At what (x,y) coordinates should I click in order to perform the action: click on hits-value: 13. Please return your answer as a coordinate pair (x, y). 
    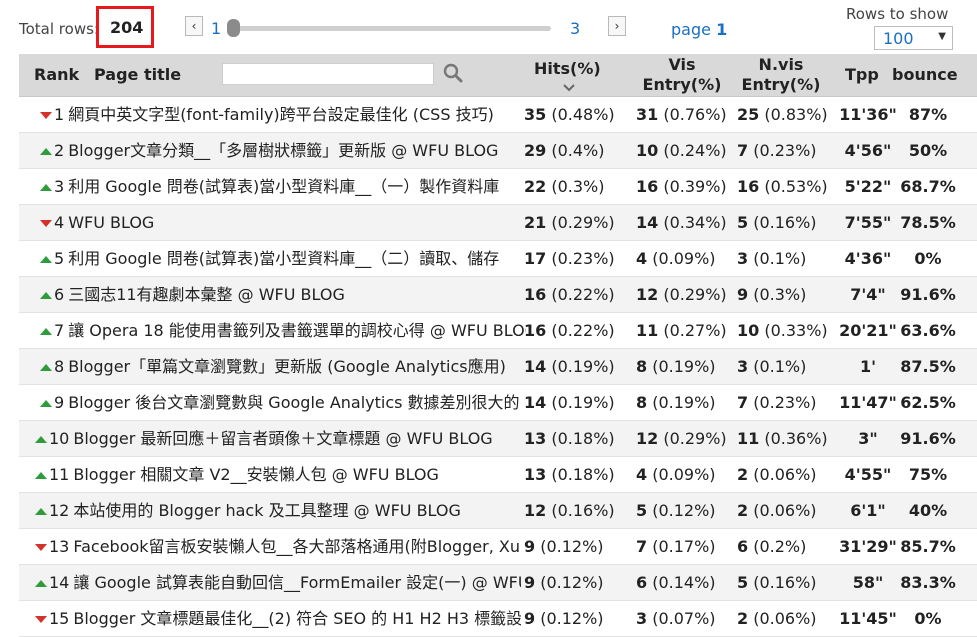
    Looking at the image, I should click on (535, 438).